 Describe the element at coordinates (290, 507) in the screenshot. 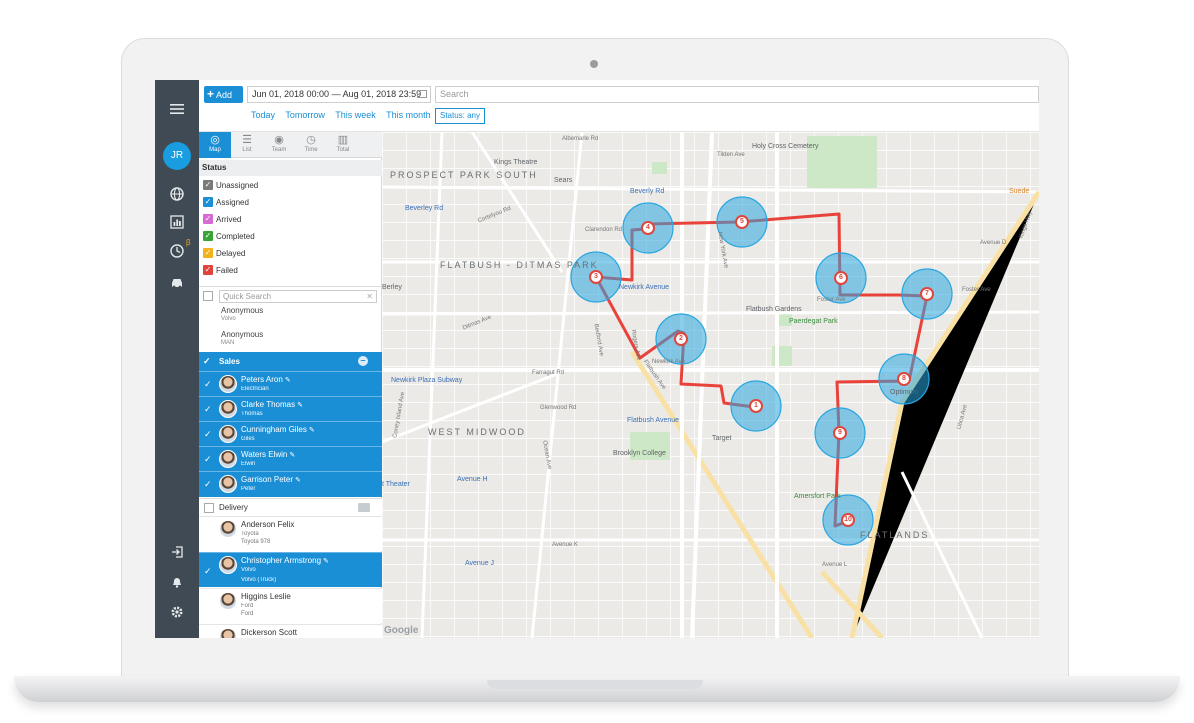

I see `group-delivery-header: Delivery` at that location.